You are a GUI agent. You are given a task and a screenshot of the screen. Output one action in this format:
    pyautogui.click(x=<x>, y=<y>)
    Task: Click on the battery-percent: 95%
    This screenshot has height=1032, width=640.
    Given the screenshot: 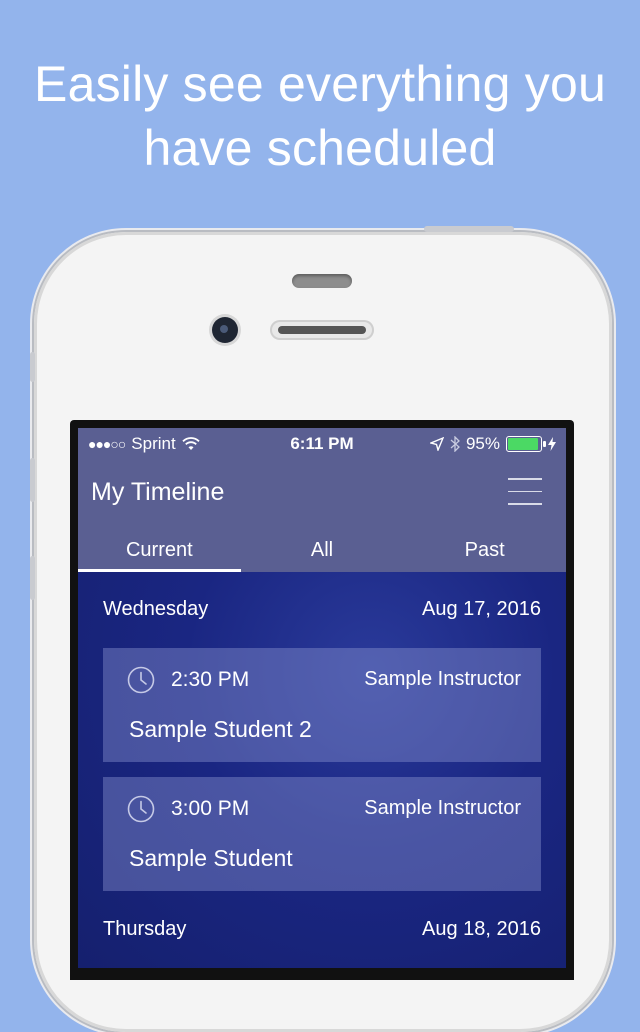 What is the action you would take?
    pyautogui.click(x=482, y=443)
    